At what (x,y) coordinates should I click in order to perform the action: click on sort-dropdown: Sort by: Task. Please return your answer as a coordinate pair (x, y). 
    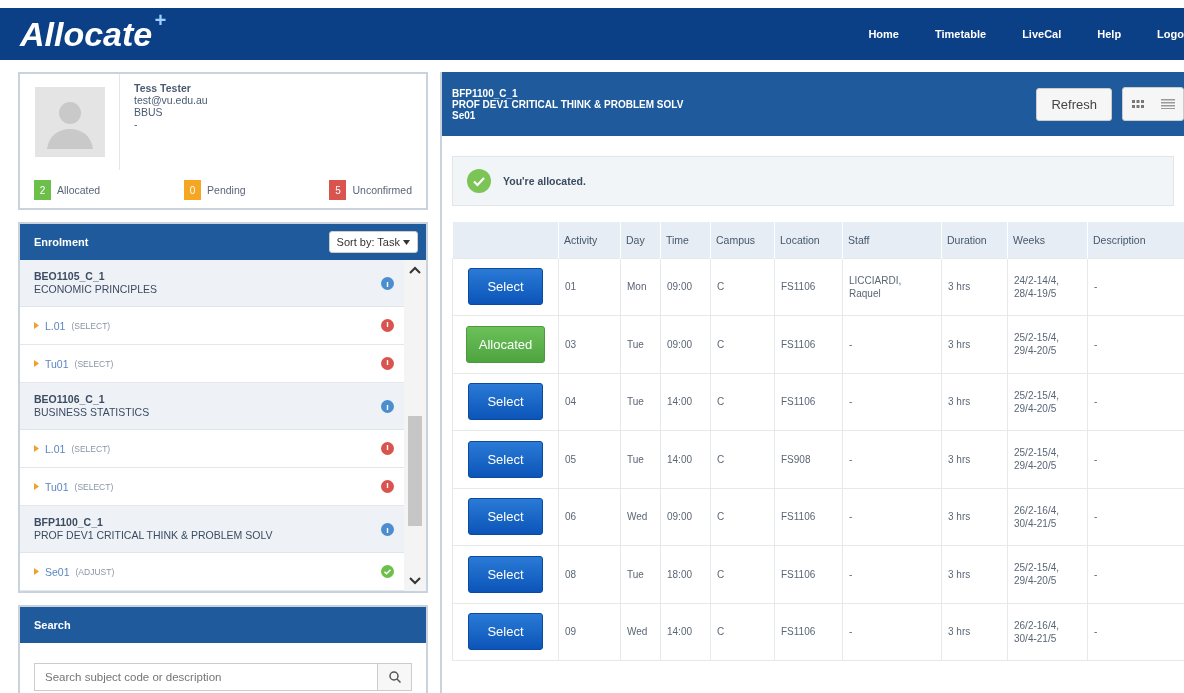
    Looking at the image, I should click on (373, 242).